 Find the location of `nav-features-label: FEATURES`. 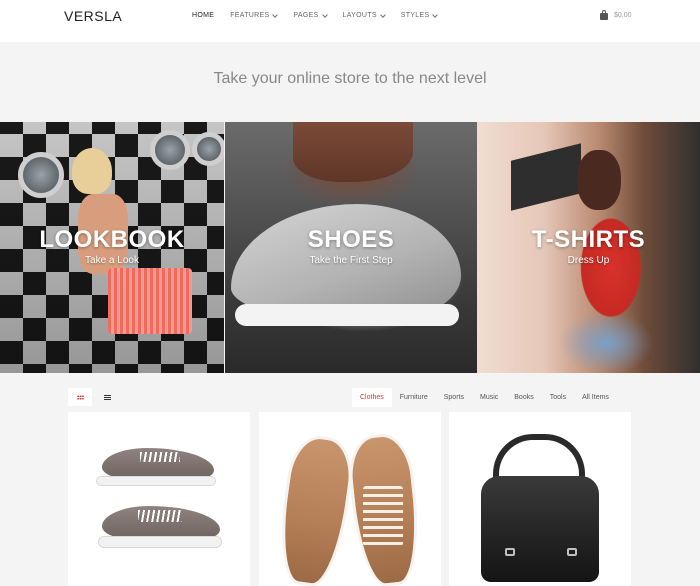

nav-features-label: FEATURES is located at coordinates (250, 15).